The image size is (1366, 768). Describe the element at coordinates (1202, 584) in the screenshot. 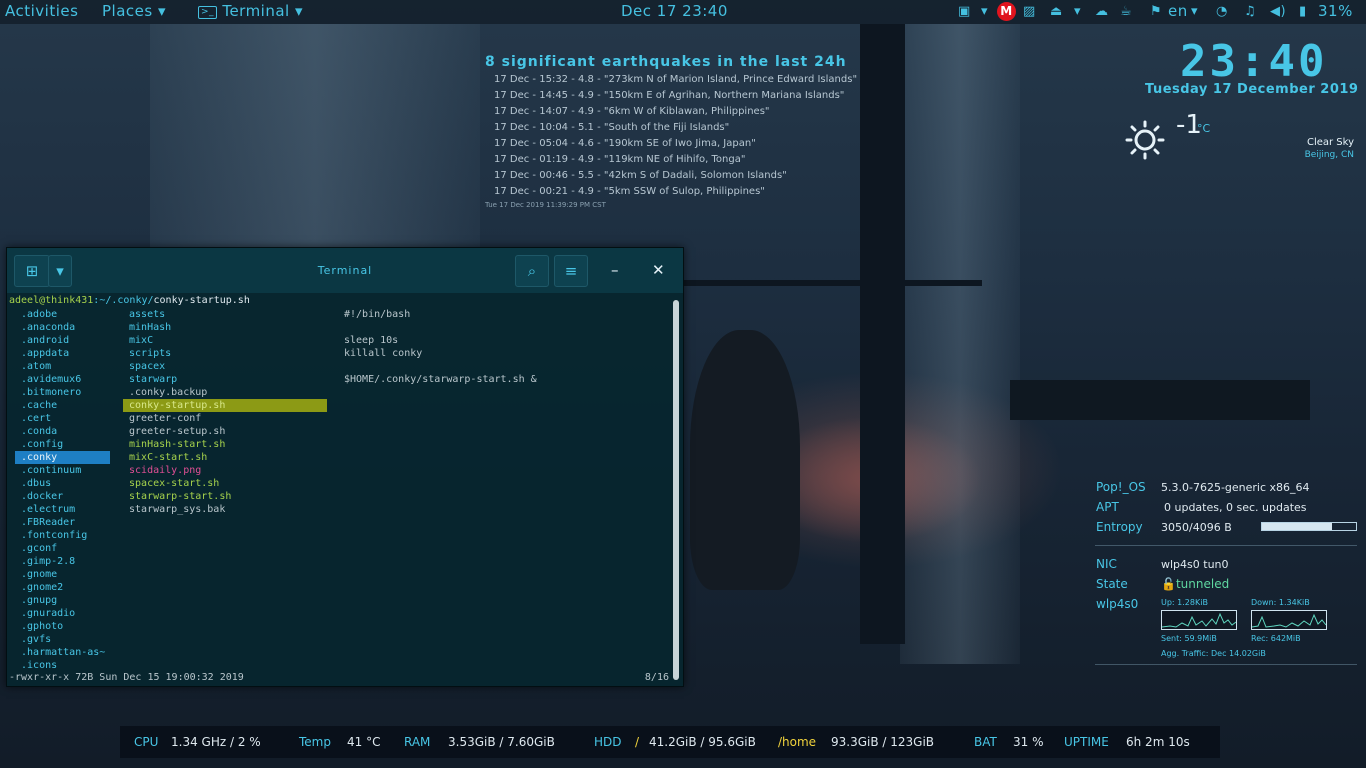

I see `state-text: tunneled` at that location.